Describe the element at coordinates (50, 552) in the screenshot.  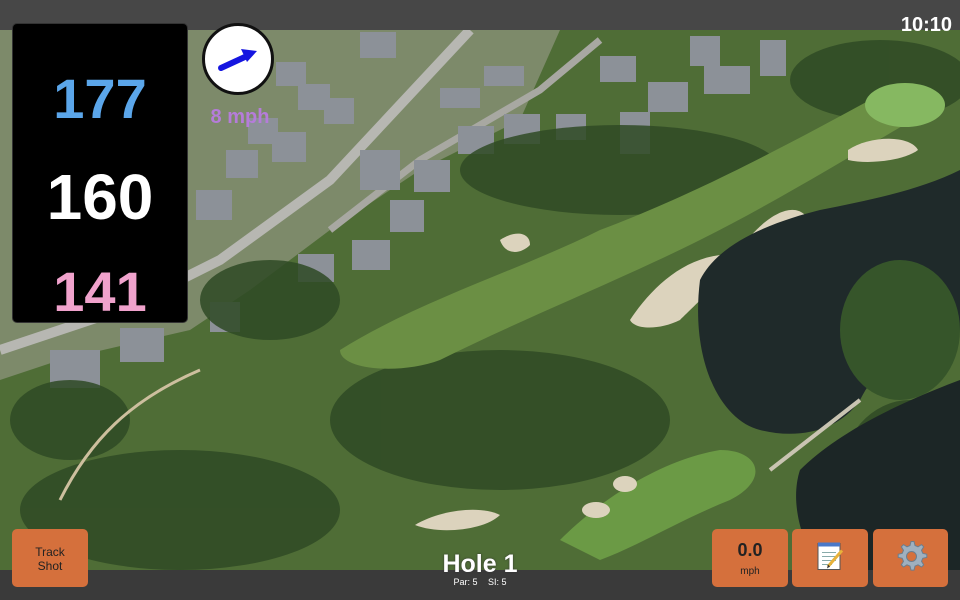
I see `track-shot-label-line1: Track` at that location.